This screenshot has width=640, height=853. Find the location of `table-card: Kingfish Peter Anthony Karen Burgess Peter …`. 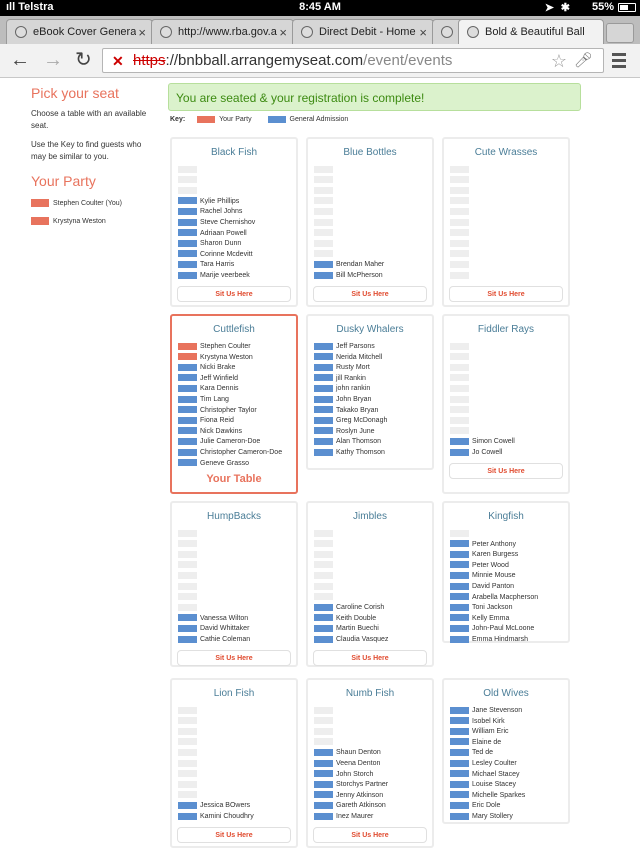

table-card: Kingfish Peter Anthony Karen Burgess Peter … is located at coordinates (506, 572).